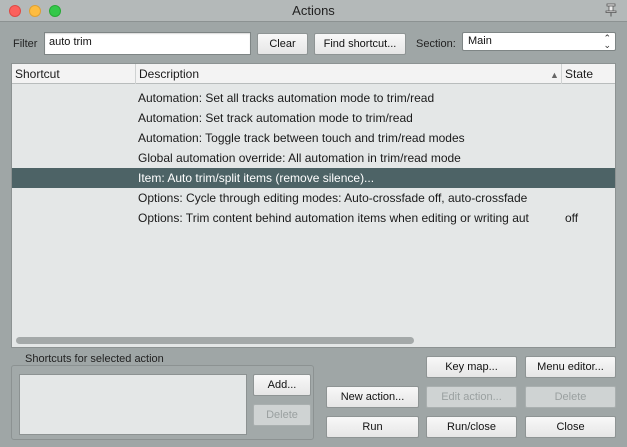 The image size is (627, 447). What do you see at coordinates (539, 41) in the screenshot?
I see `section-select: Main ⌃ ⌄` at bounding box center [539, 41].